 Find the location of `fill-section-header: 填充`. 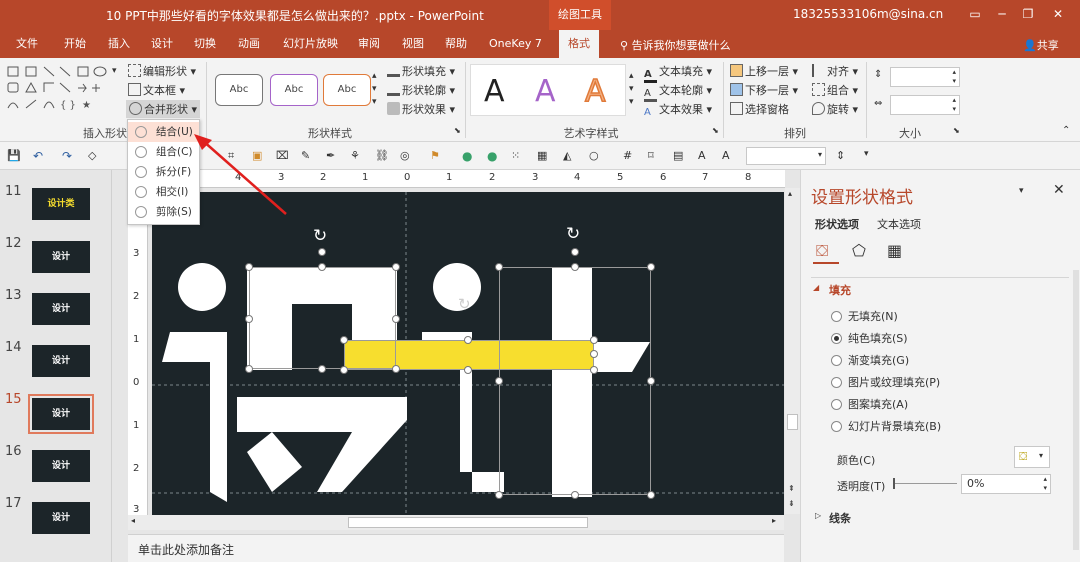

fill-section-header: 填充 is located at coordinates (840, 290).